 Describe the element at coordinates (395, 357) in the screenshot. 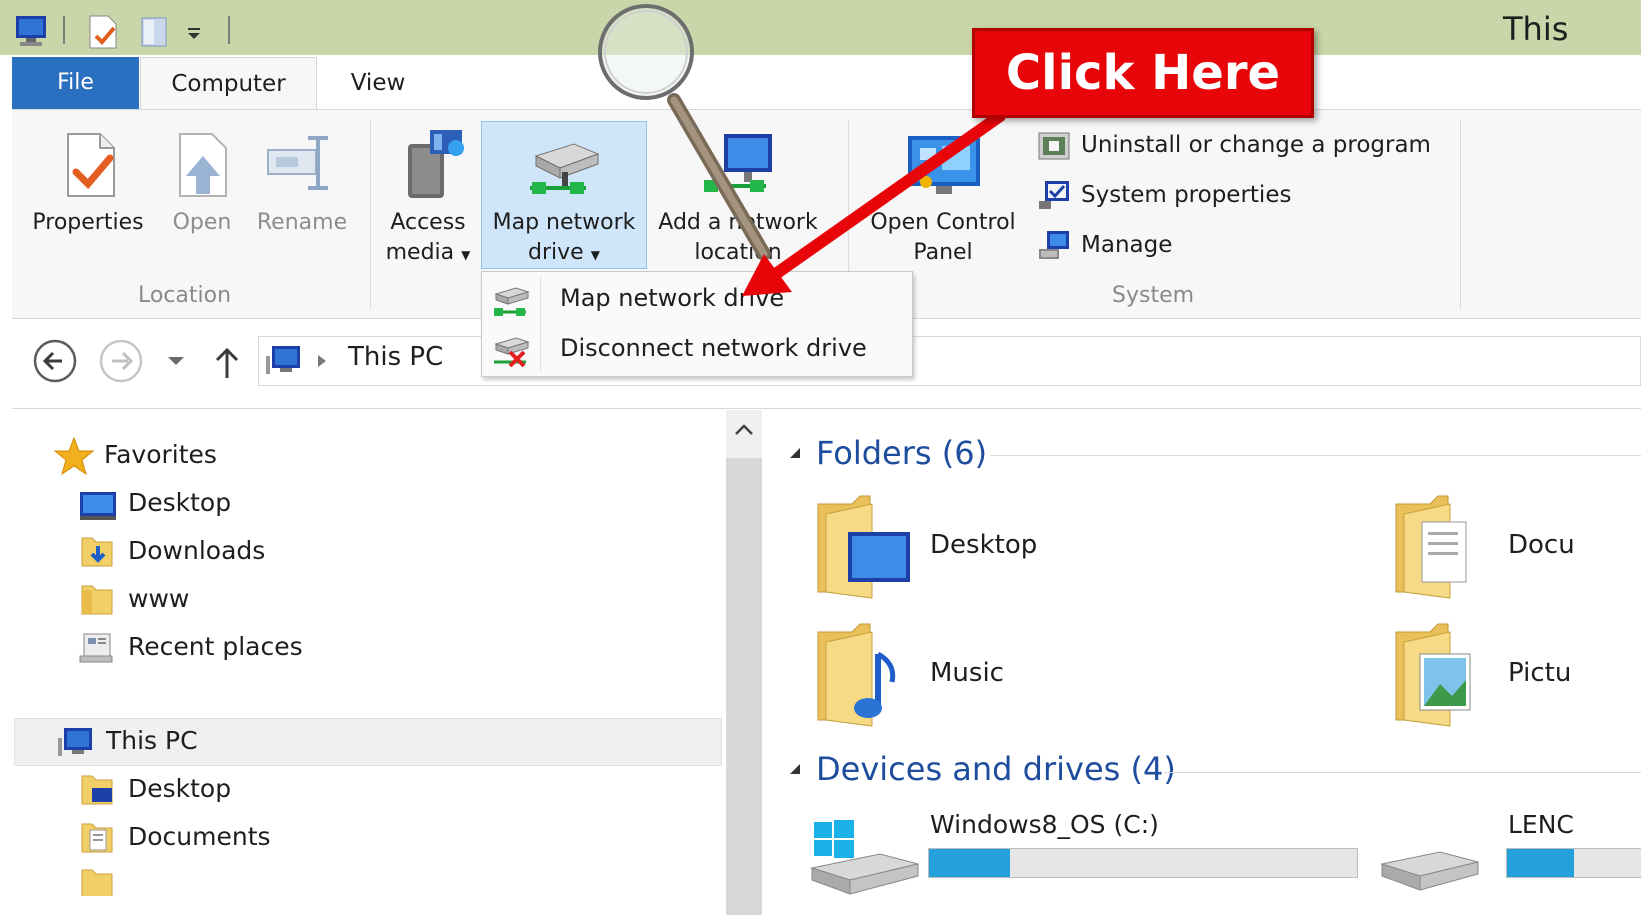

I see `breadcrumb-this-pc: This PC` at that location.